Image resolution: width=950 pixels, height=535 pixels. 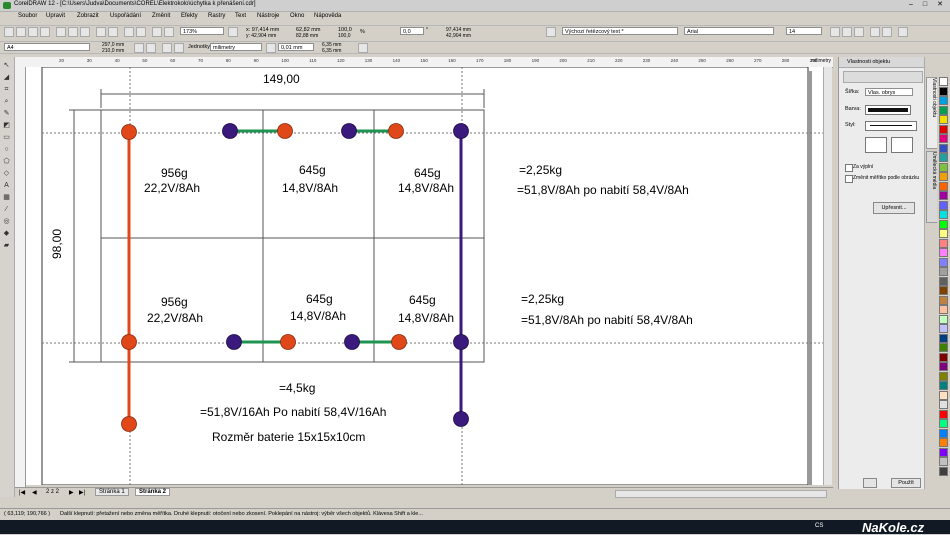 I want to click on size-h: 82,88 mm, so click(x=307, y=36).